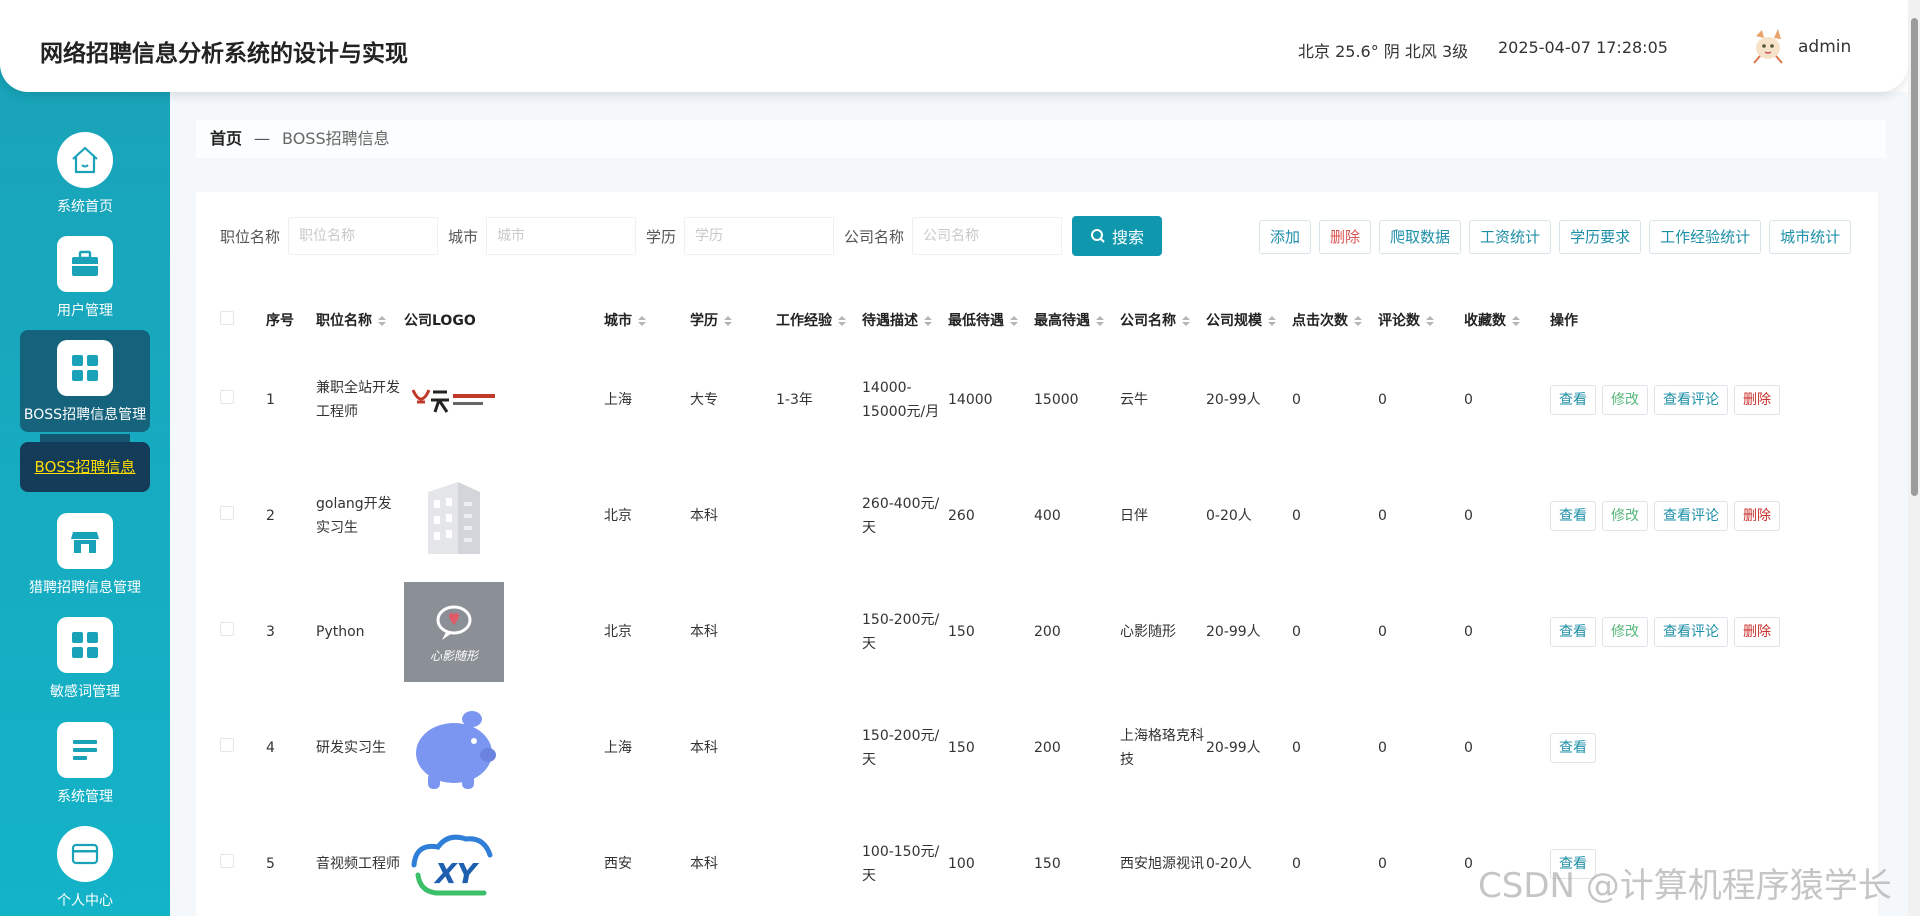 The height and width of the screenshot is (916, 1920). I want to click on header-col-sortable: 评论数, so click(1421, 320).